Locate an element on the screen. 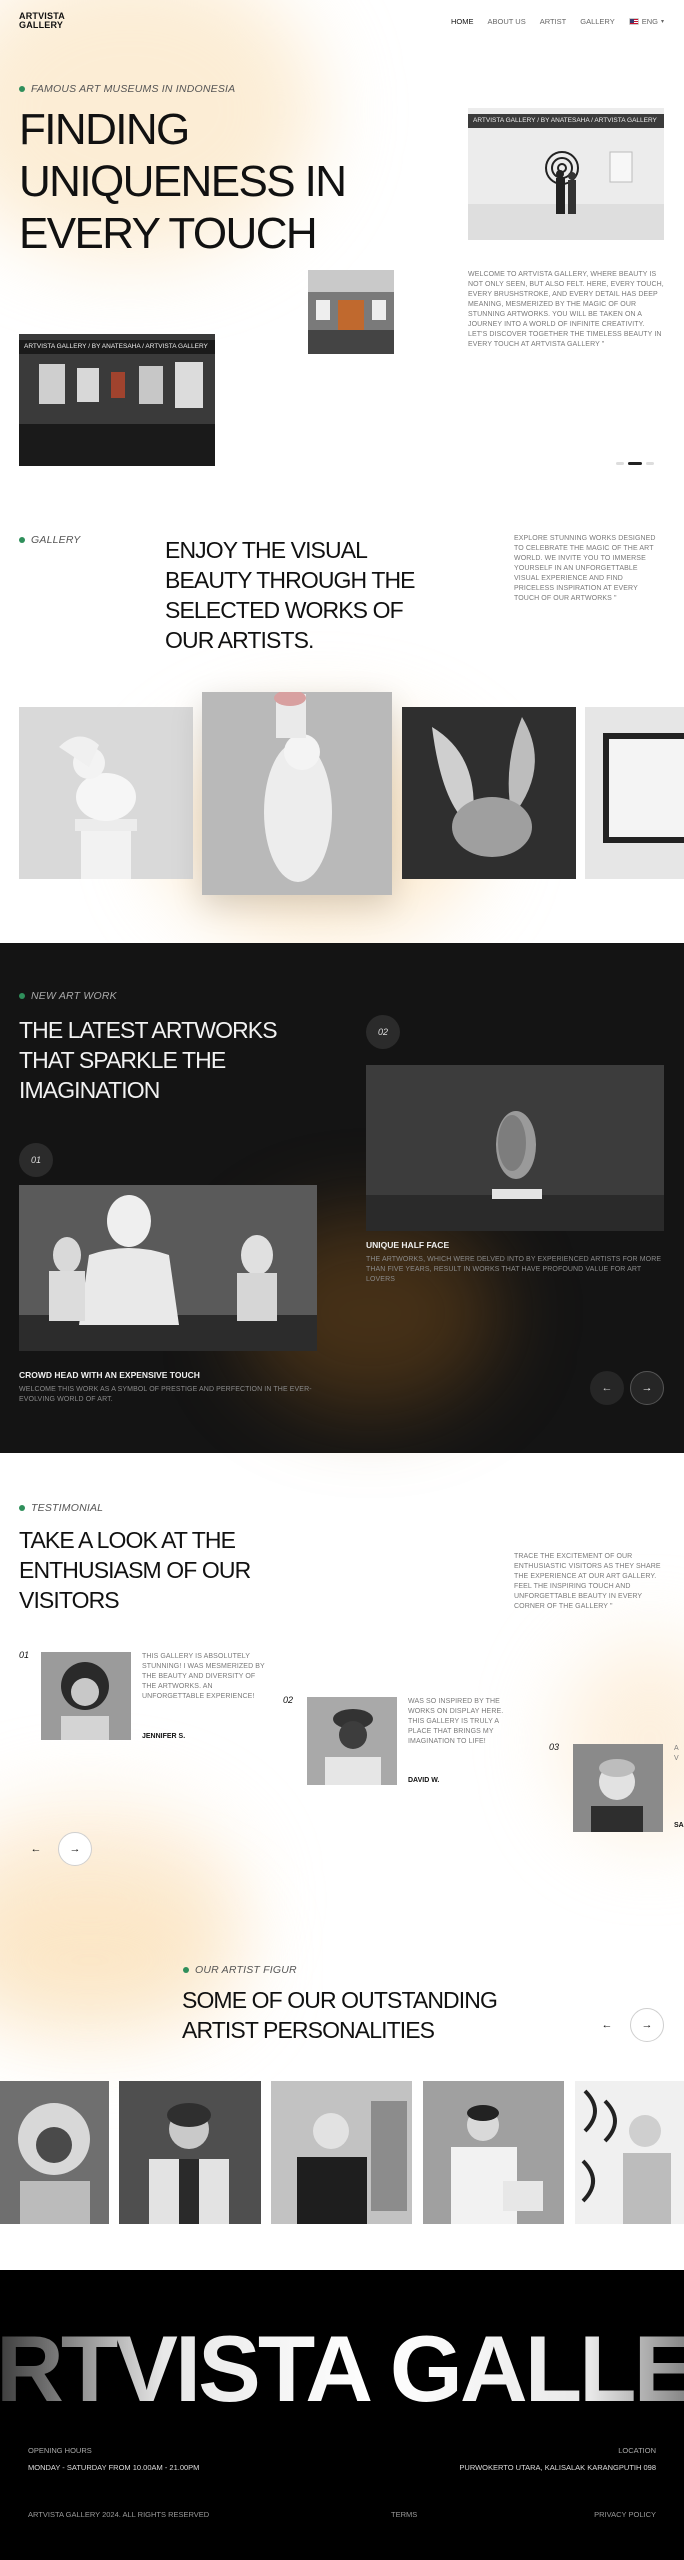 Image resolution: width=684 pixels, height=2560 pixels. testimonial-title-line-1: TAKE A LOOK AT THE is located at coordinates (127, 1540).